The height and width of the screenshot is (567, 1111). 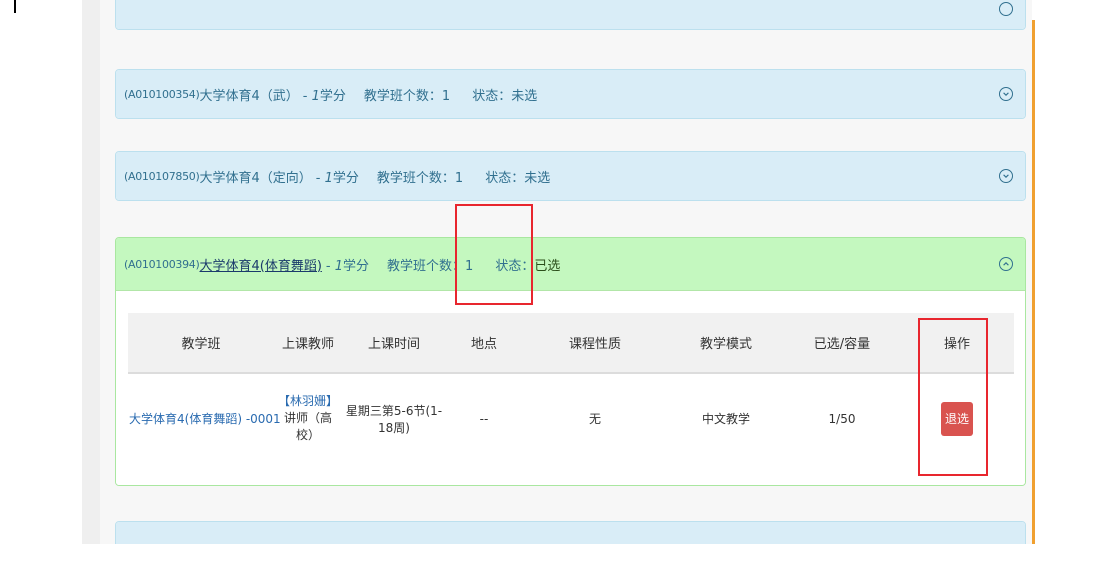 What do you see at coordinates (594, 344) in the screenshot?
I see `column-header-nature: 课程性质` at bounding box center [594, 344].